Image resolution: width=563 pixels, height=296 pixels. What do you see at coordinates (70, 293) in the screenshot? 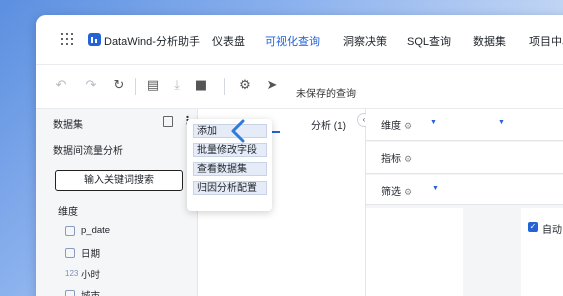
I see `geo-field-icon` at bounding box center [70, 293].